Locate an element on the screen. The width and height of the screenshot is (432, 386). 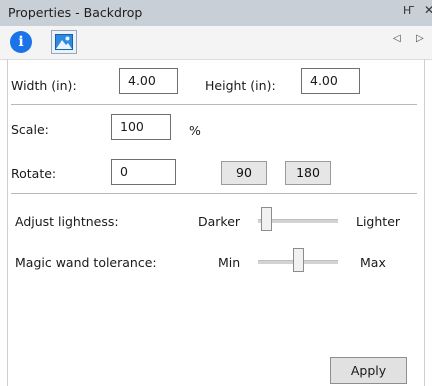
lightness-max-label: Lighter is located at coordinates (378, 221).